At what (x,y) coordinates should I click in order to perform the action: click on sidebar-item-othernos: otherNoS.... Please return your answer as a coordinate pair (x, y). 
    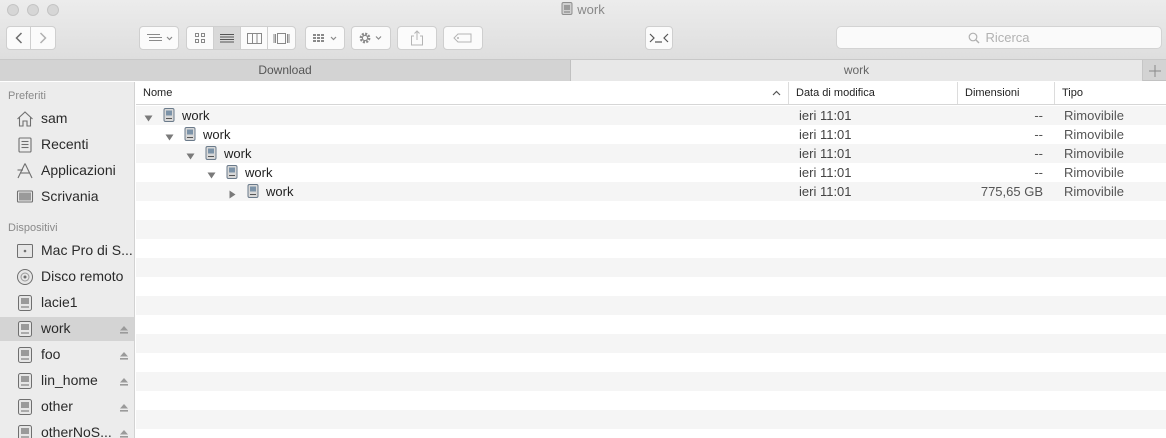
    Looking at the image, I should click on (67, 429).